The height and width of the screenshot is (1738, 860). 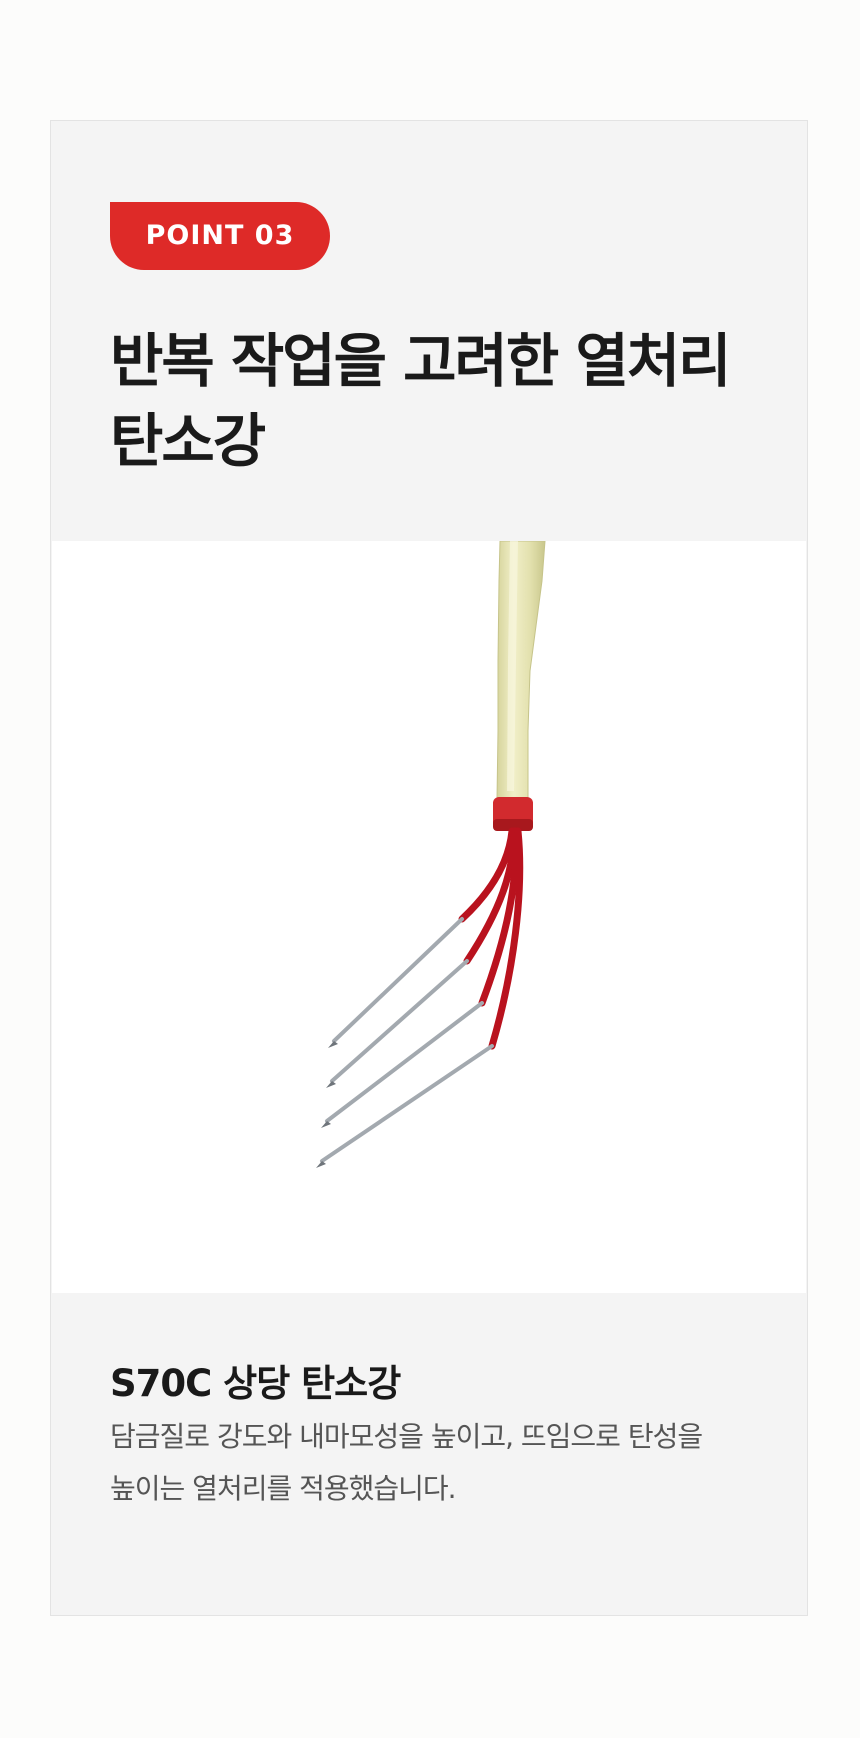 I want to click on handle-shape, so click(x=521, y=670).